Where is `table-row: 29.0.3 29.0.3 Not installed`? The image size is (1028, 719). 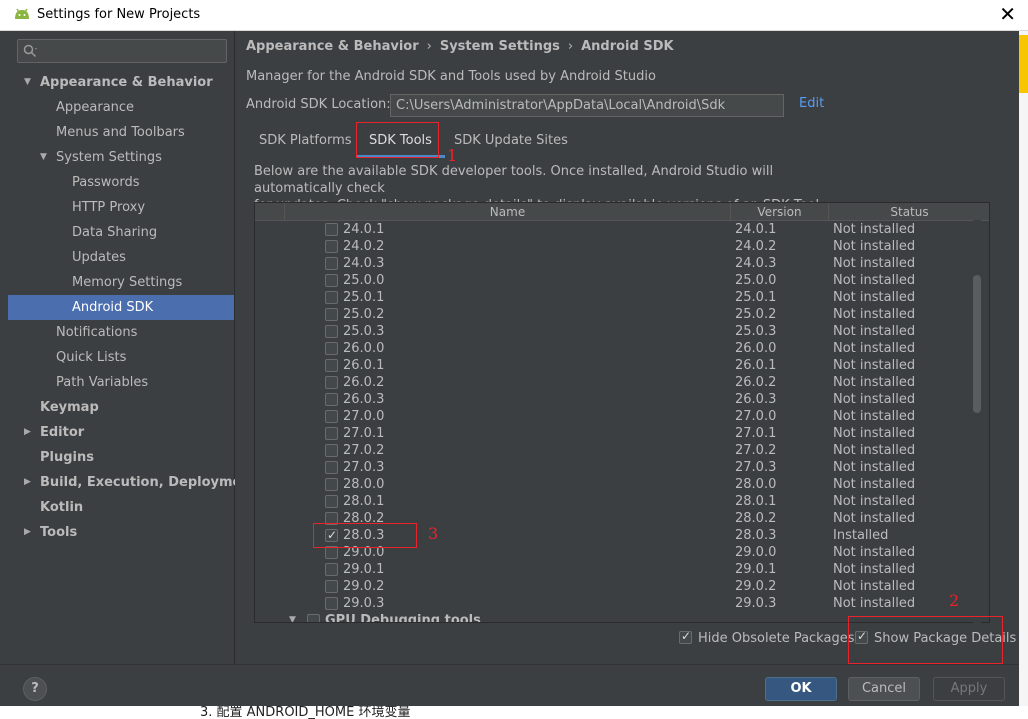
table-row: 29.0.3 29.0.3 Not installed is located at coordinates (622, 603).